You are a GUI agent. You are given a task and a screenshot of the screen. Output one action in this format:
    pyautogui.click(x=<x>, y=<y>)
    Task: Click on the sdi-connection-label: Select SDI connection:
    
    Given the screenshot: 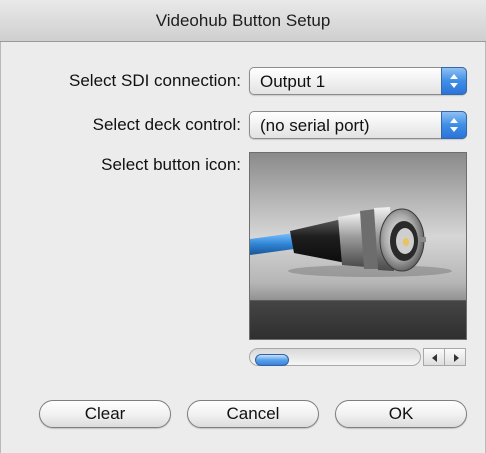 What is the action you would take?
    pyautogui.click(x=155, y=80)
    